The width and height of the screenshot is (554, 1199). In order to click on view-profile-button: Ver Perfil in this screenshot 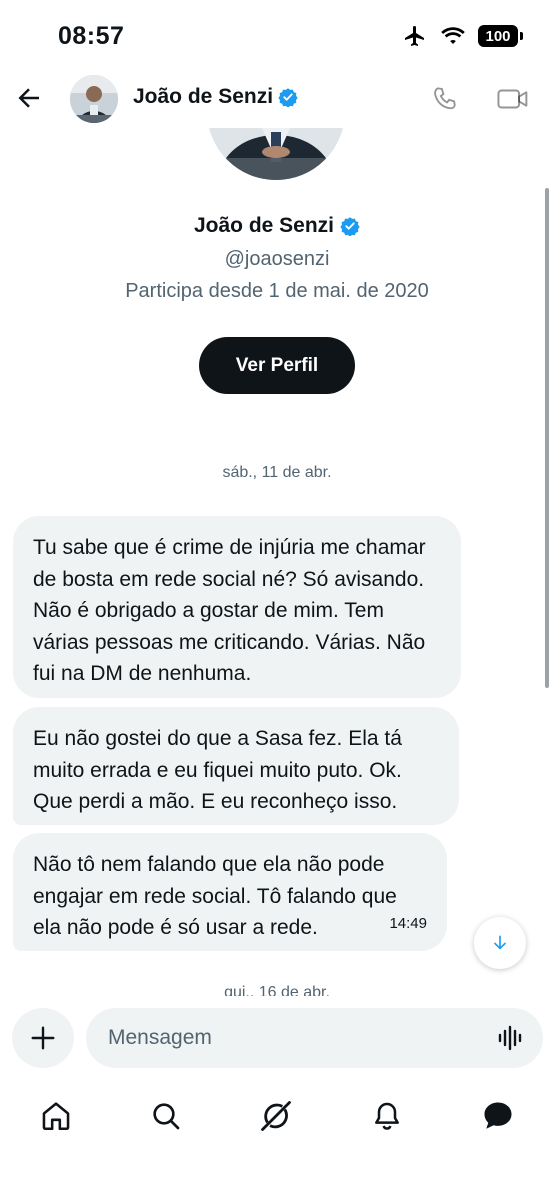, I will do `click(277, 365)`.